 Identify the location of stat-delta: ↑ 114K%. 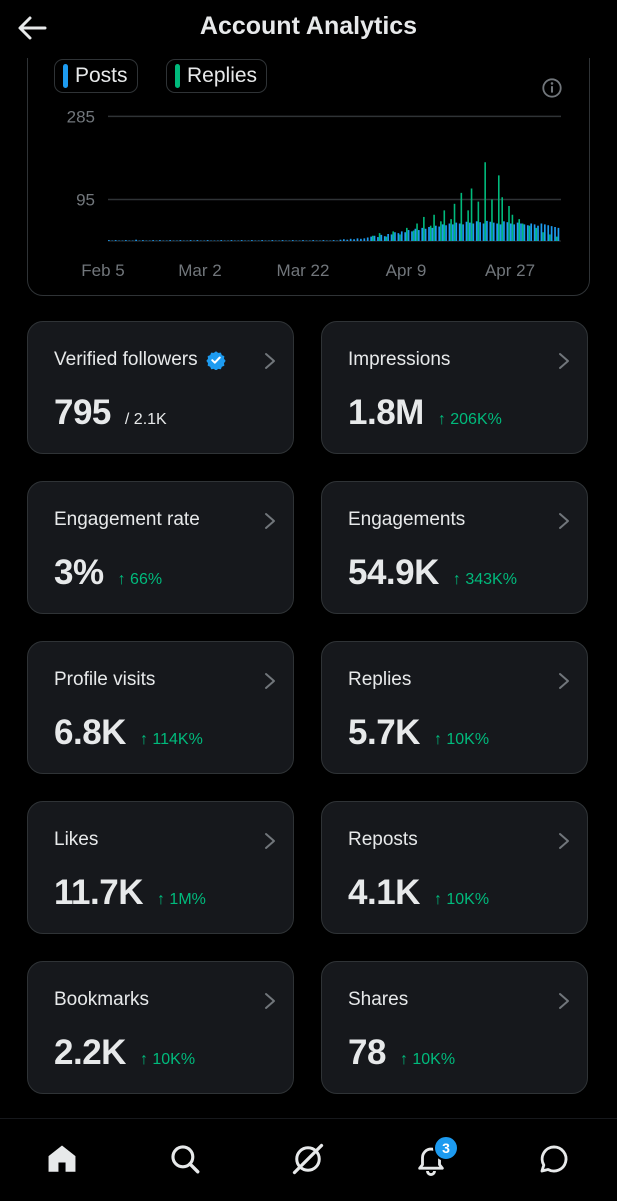
(171, 740).